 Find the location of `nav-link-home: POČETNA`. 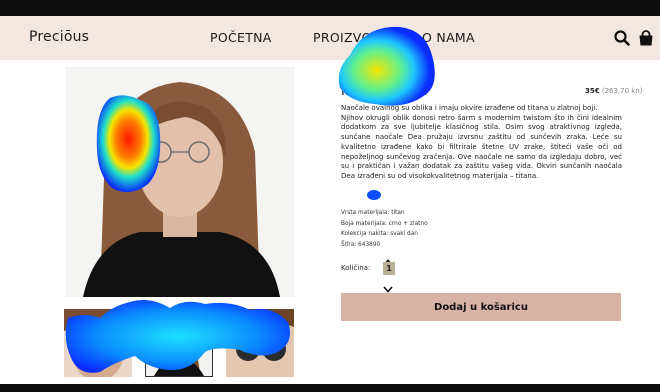

nav-link-home: POČETNA is located at coordinates (241, 37).